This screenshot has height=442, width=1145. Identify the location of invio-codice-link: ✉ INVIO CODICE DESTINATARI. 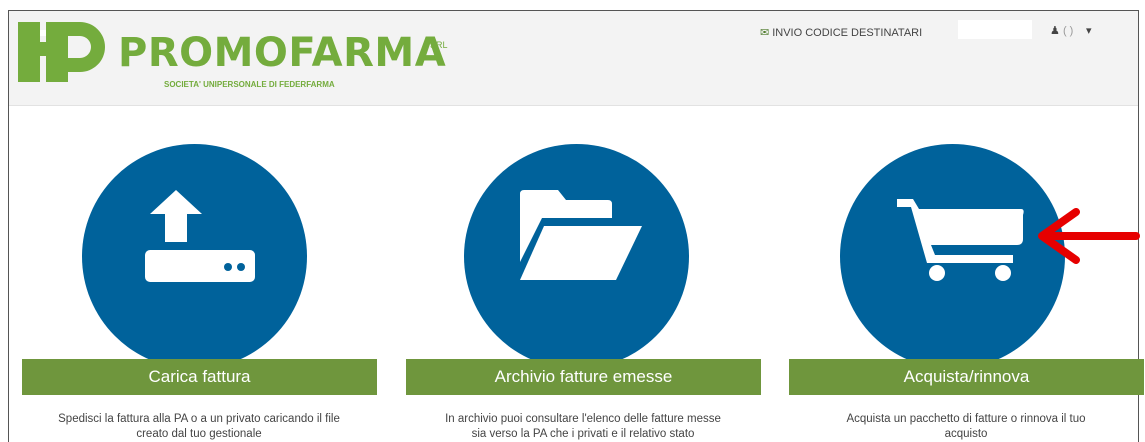
(841, 32).